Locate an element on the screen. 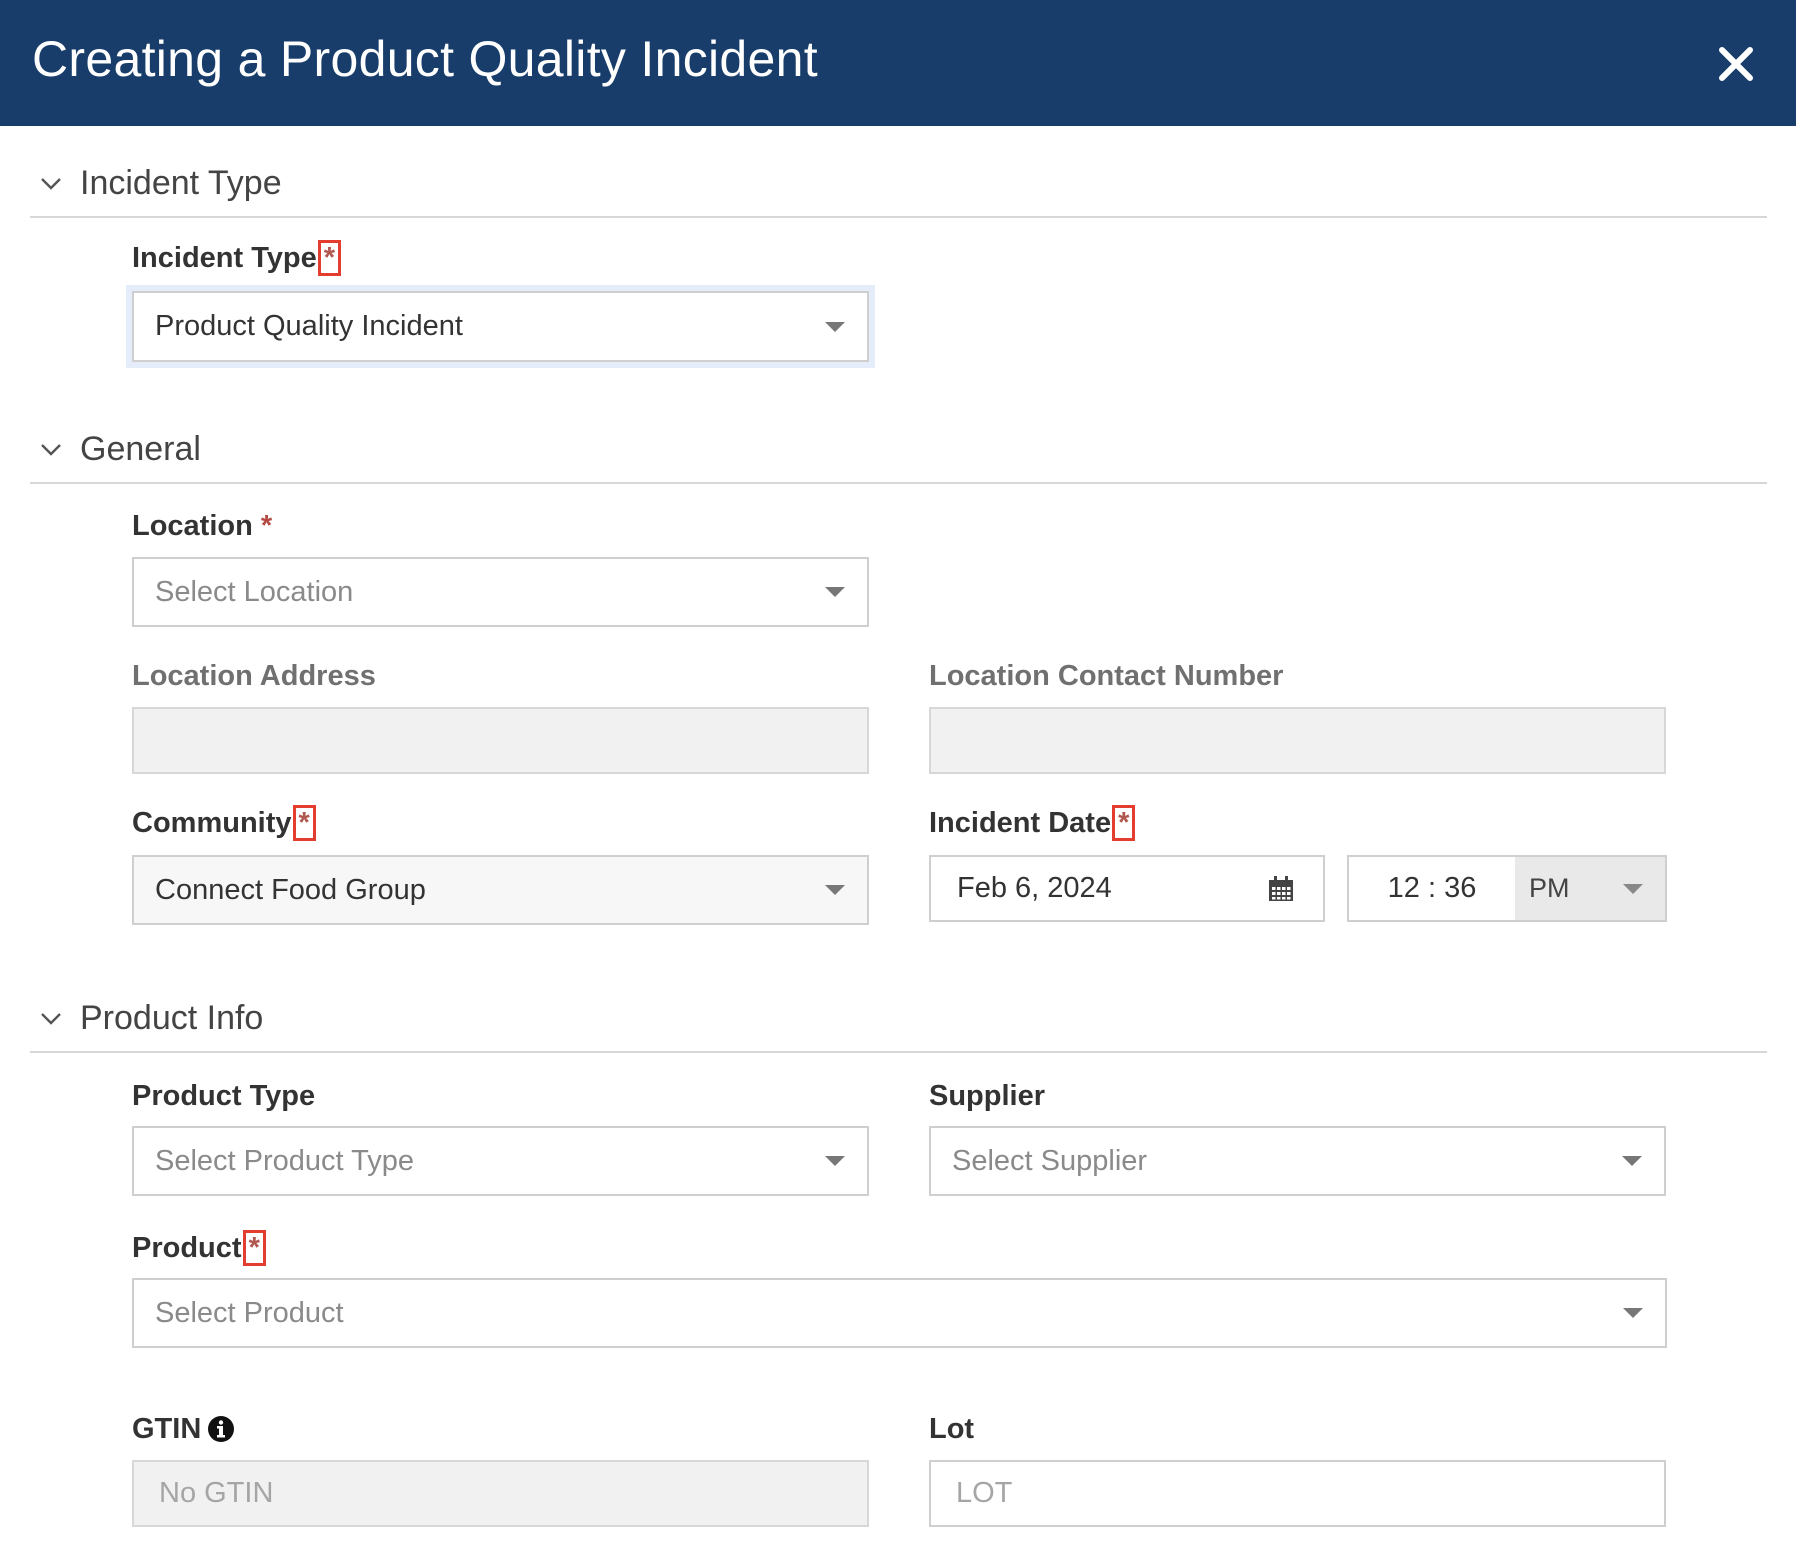 Image resolution: width=1796 pixels, height=1566 pixels. incident-date-label: Incident Date * is located at coordinates (1032, 823).